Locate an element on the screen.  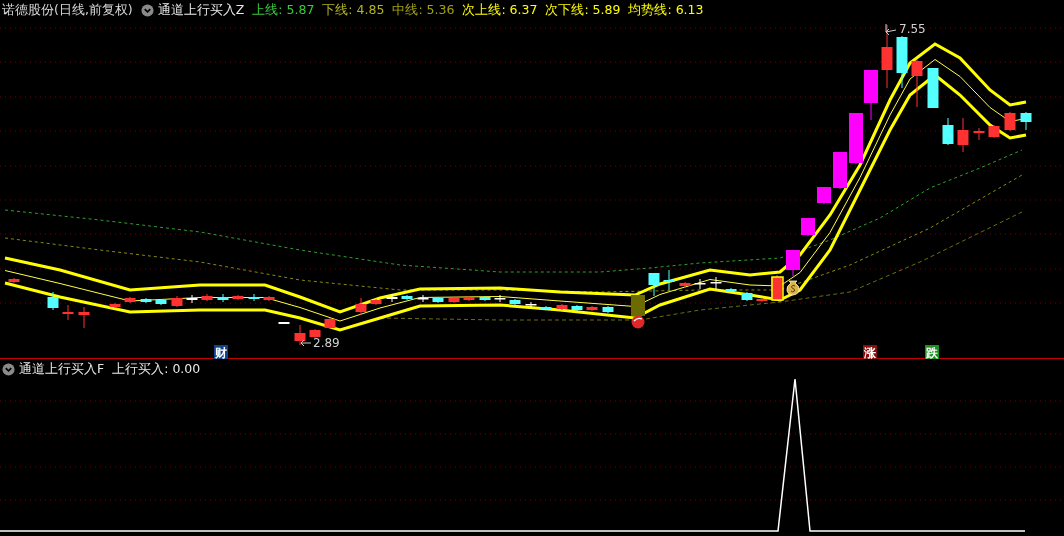
event-tag: 财 is located at coordinates (221, 352).